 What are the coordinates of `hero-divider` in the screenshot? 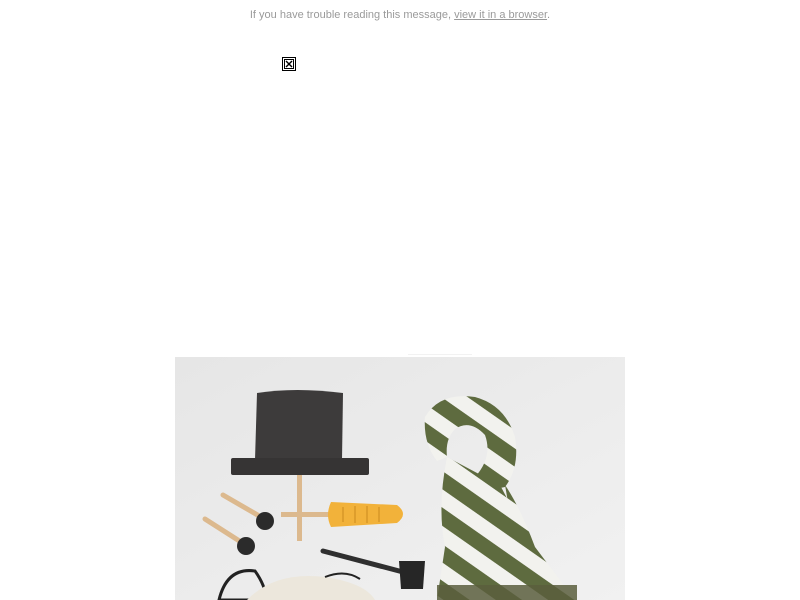 It's located at (440, 354).